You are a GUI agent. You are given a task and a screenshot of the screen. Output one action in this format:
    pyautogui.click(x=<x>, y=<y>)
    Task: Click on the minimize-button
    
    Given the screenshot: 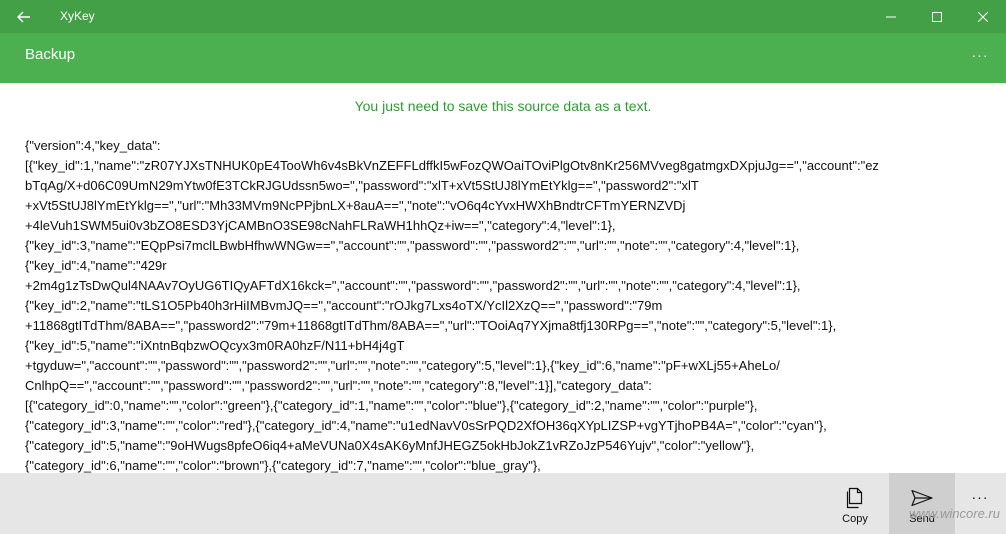 What is the action you would take?
    pyautogui.click(x=891, y=16)
    